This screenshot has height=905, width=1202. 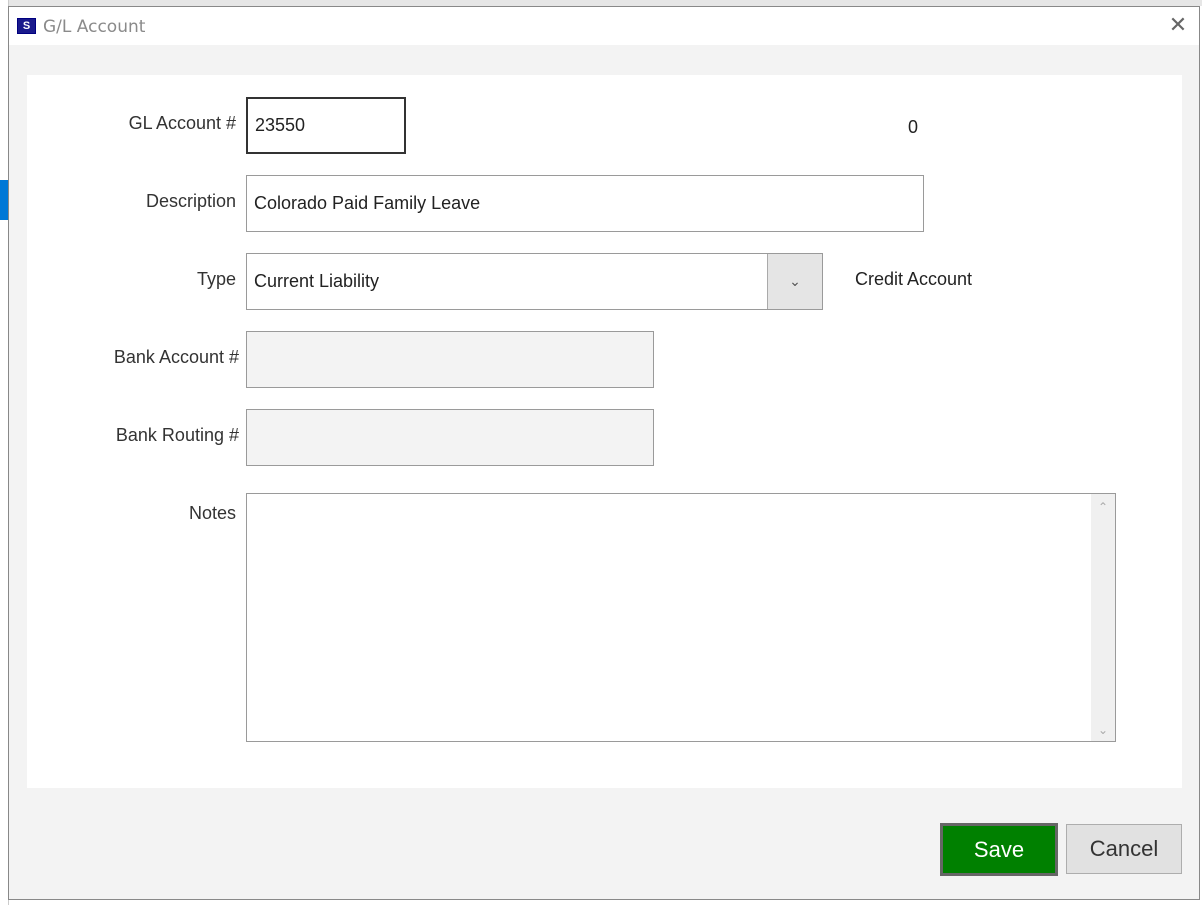 I want to click on notes-scrollbar: ⌃ ⌄, so click(x=1103, y=617).